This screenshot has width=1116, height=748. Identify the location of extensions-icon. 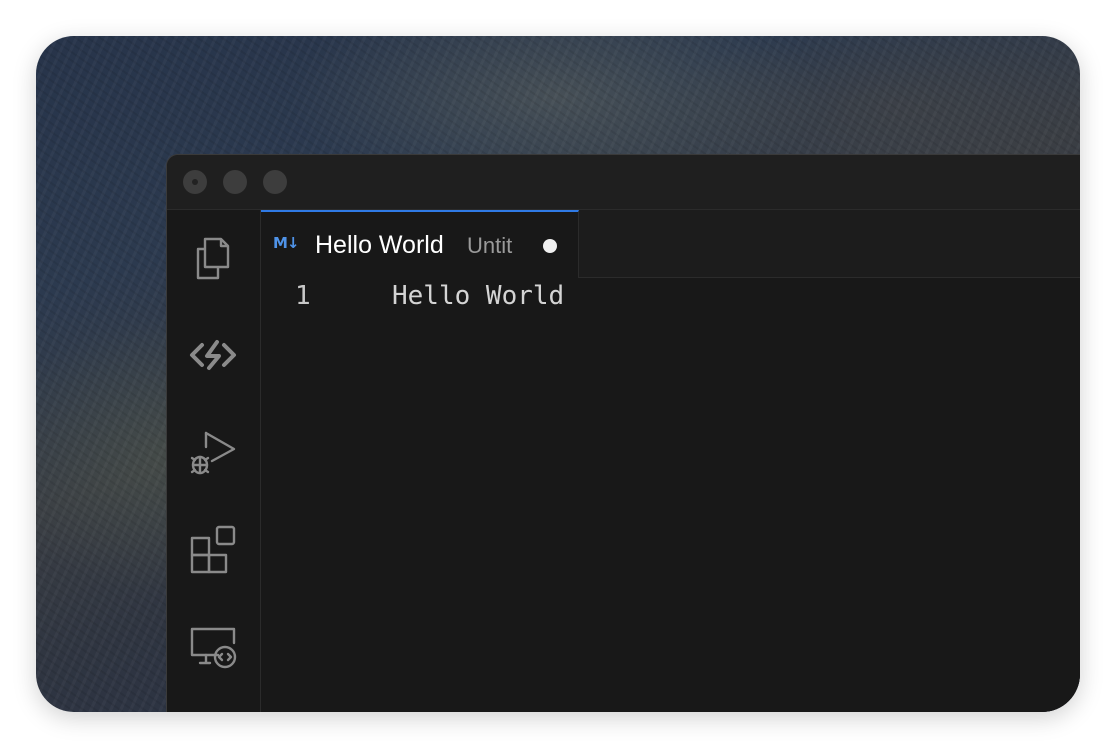
(213, 549).